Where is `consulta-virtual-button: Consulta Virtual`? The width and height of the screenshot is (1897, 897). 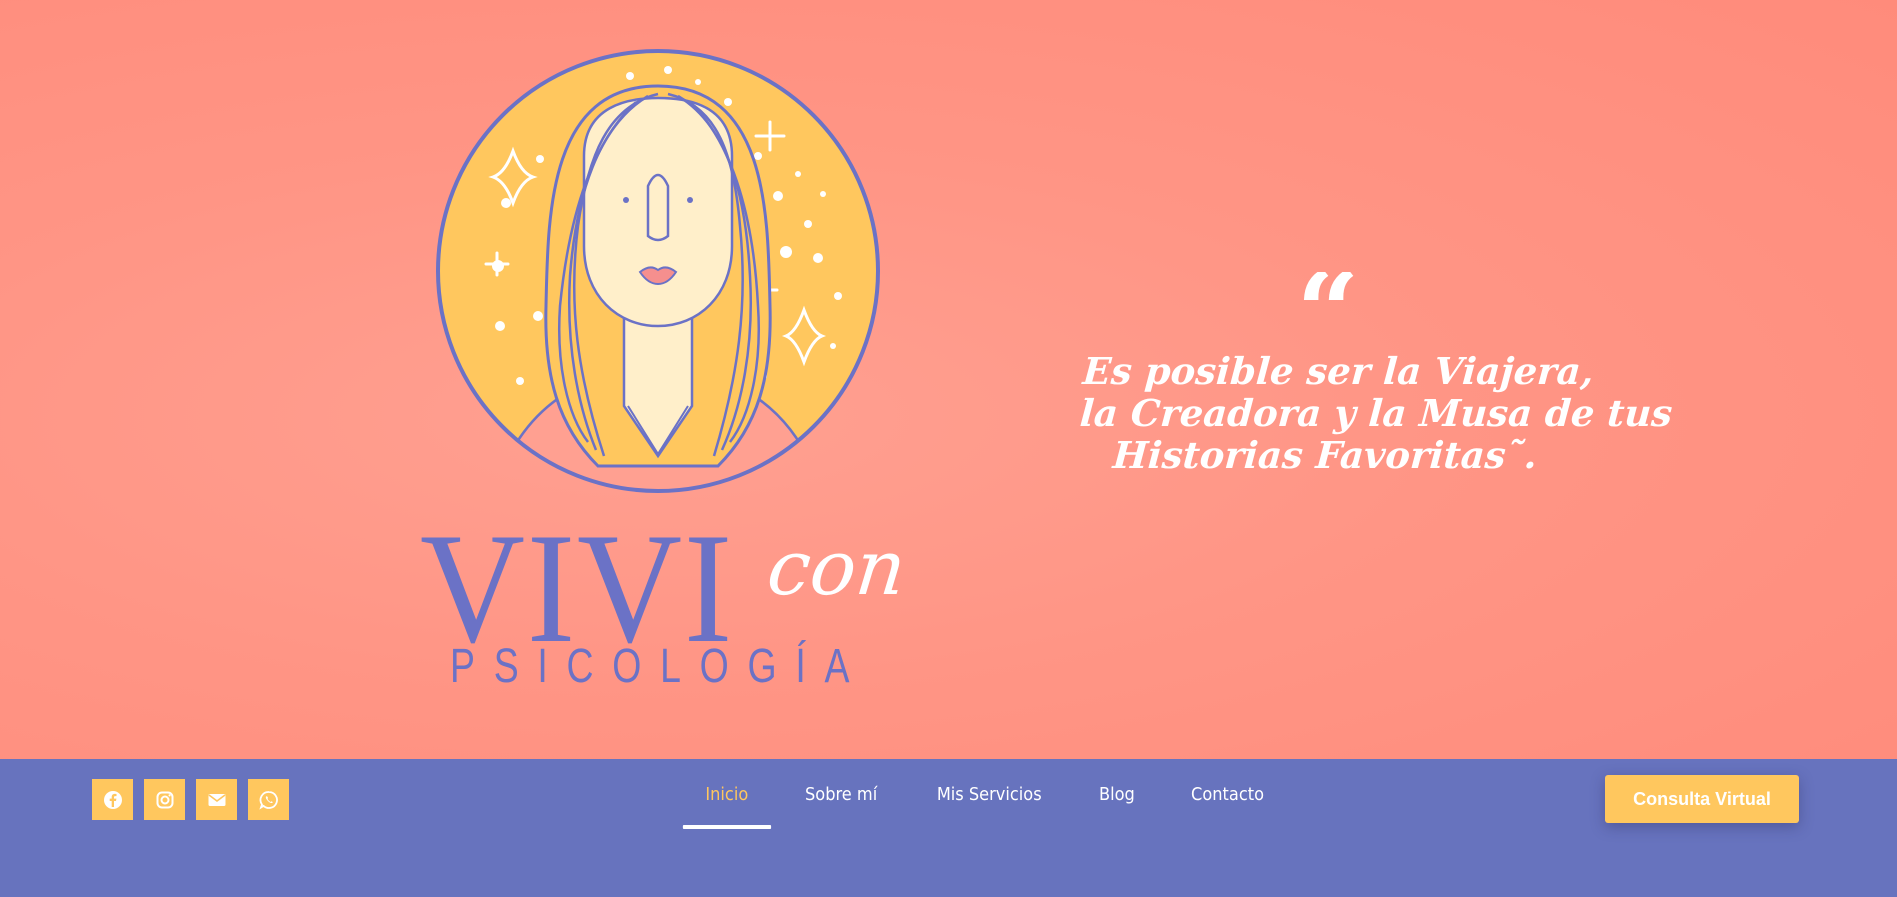
consulta-virtual-button: Consulta Virtual is located at coordinates (1702, 799).